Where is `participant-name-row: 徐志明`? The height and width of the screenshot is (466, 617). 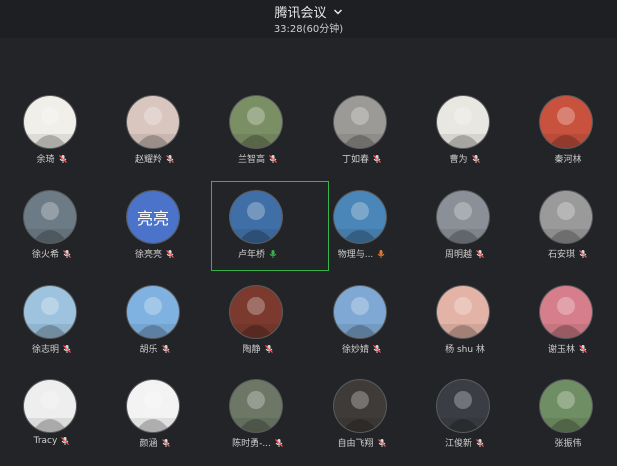
participant-name-row: 徐志明 is located at coordinates (52, 348).